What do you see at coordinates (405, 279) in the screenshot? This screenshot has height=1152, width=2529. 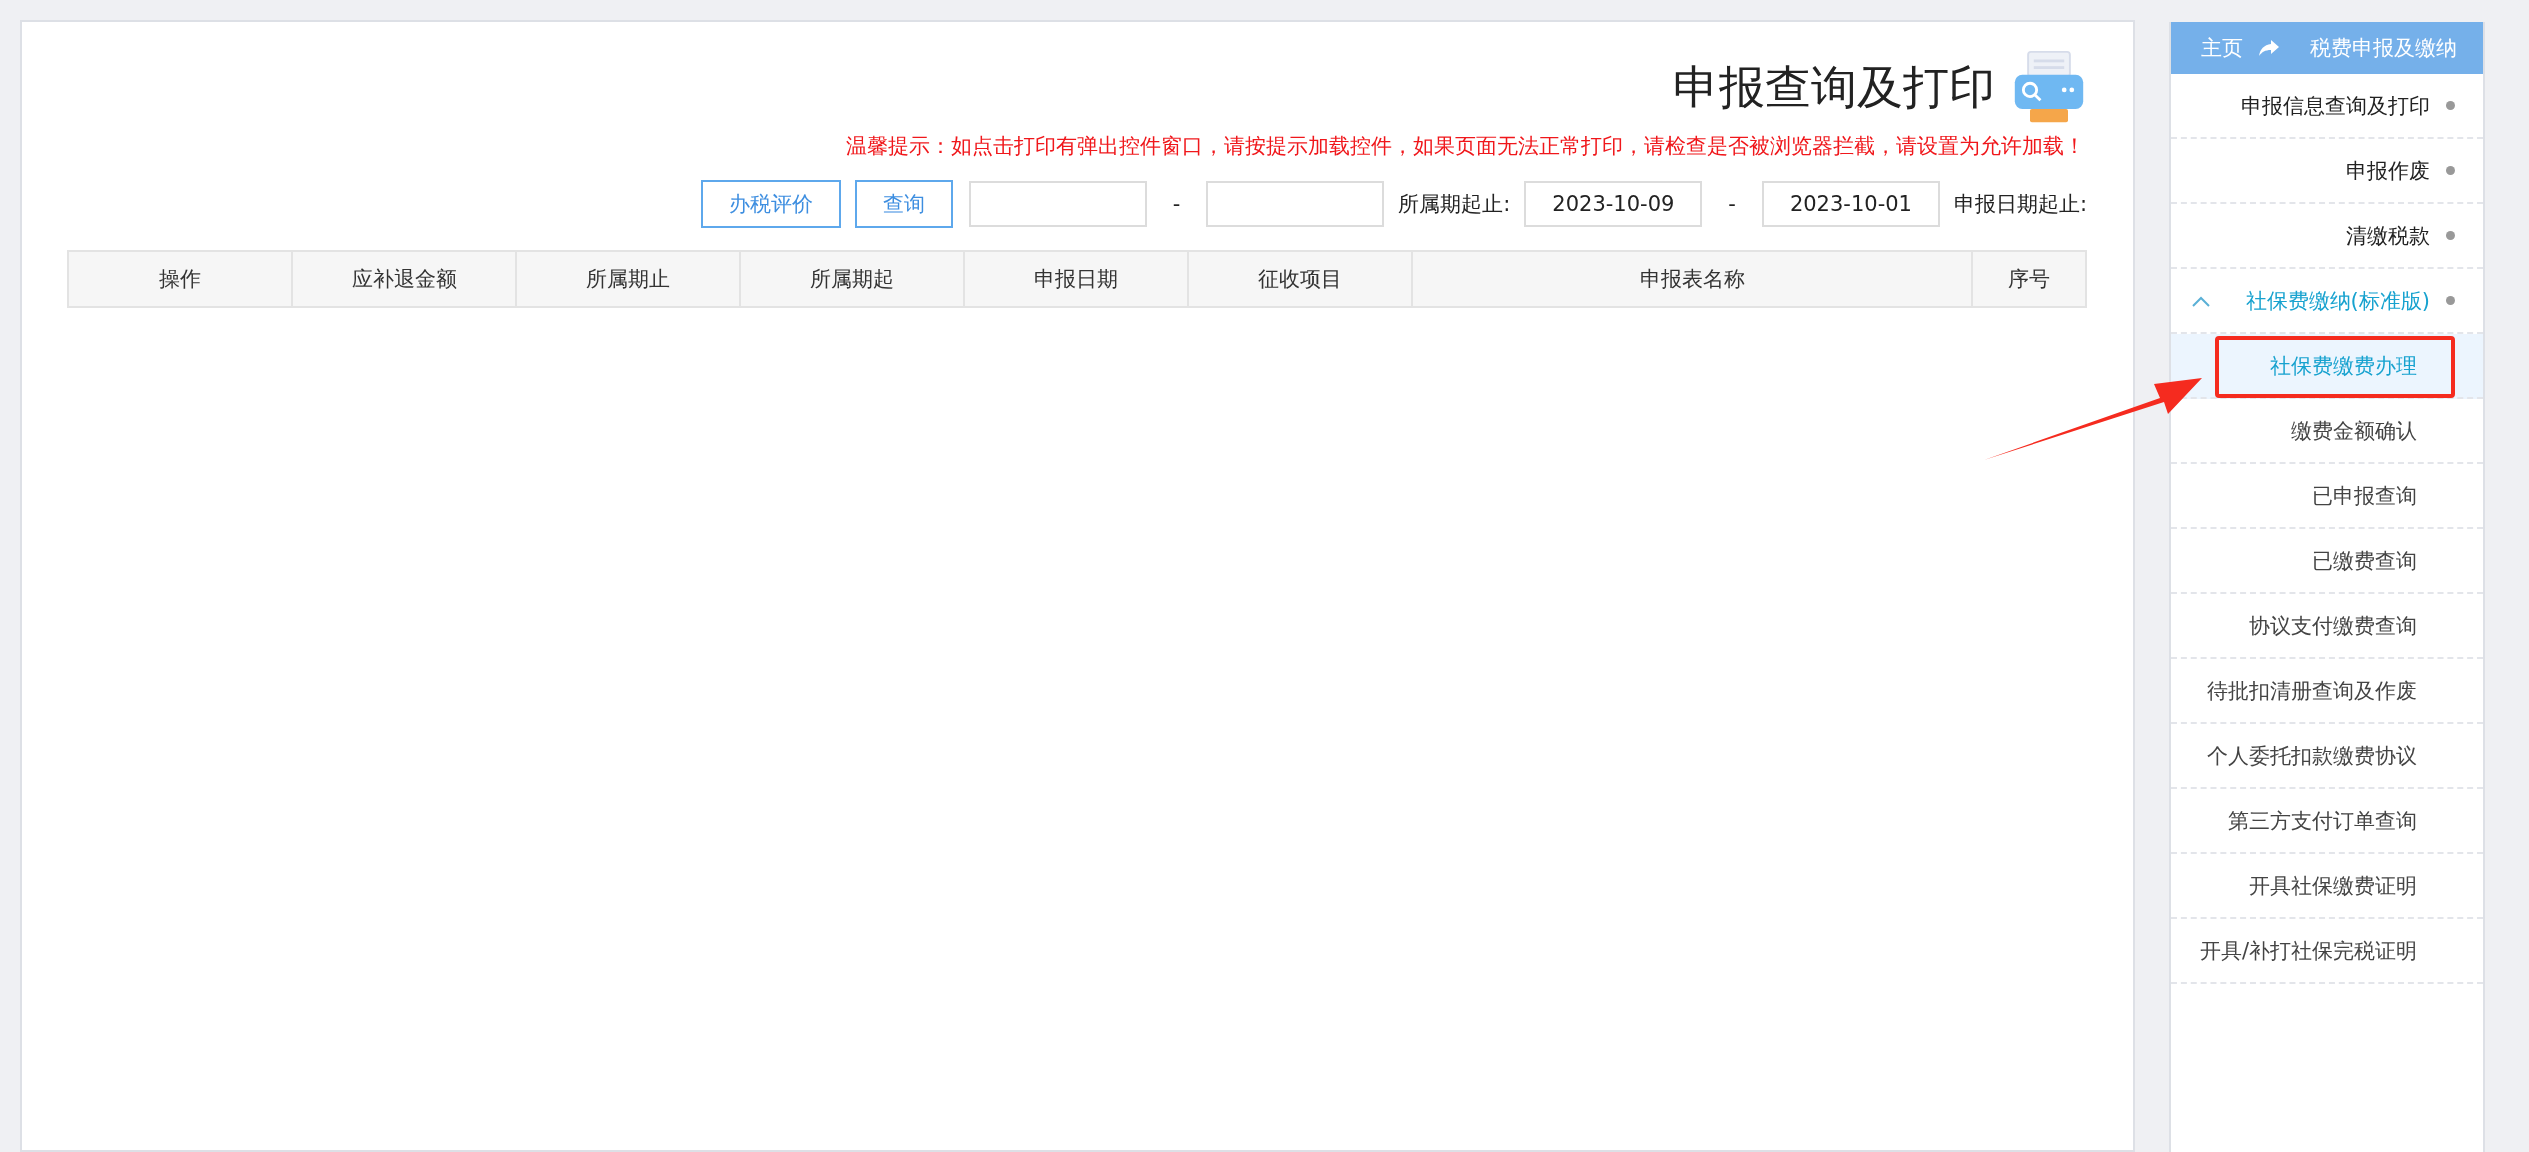 I see `column-header: 应补退金额` at bounding box center [405, 279].